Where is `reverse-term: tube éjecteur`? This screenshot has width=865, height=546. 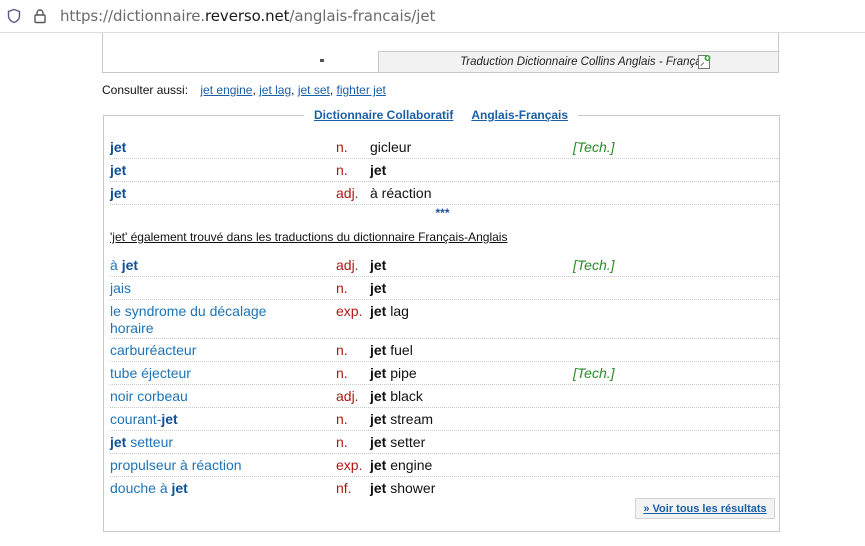 reverse-term: tube éjecteur is located at coordinates (210, 373).